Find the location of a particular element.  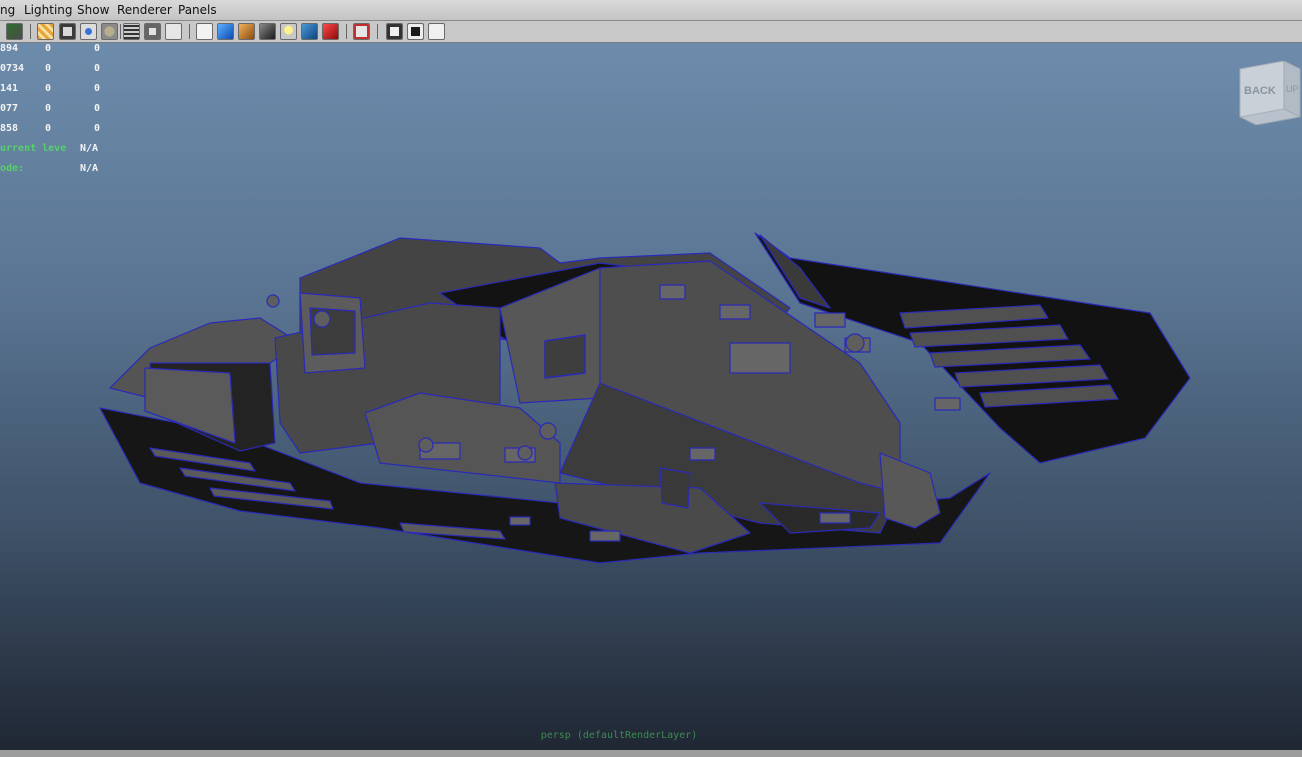

textured-cube-icon is located at coordinates (246, 31).